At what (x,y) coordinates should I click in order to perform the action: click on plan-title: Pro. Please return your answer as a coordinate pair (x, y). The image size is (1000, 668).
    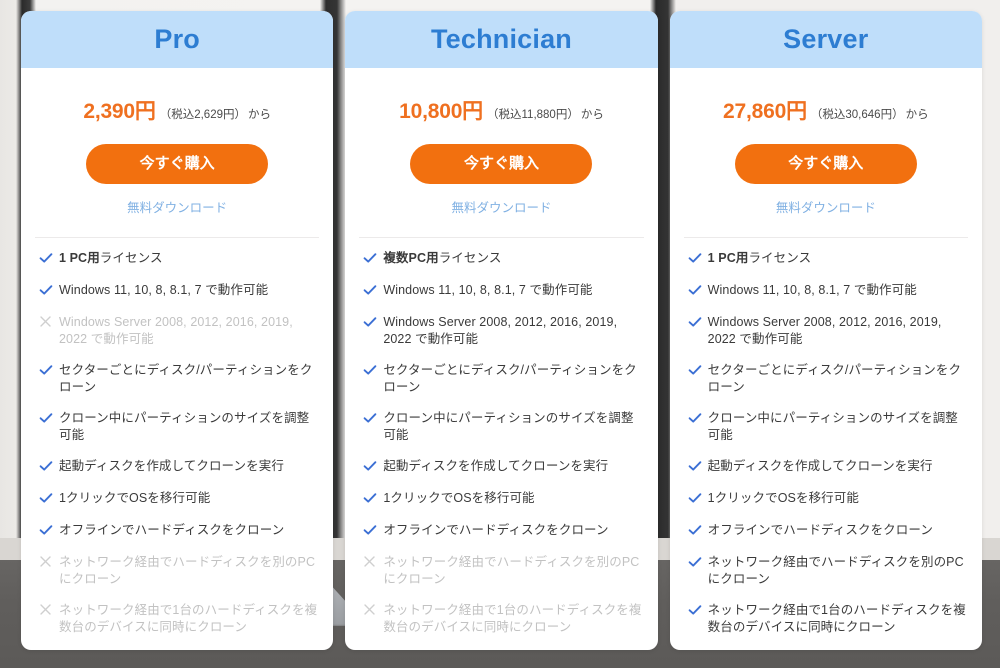
    Looking at the image, I should click on (177, 39).